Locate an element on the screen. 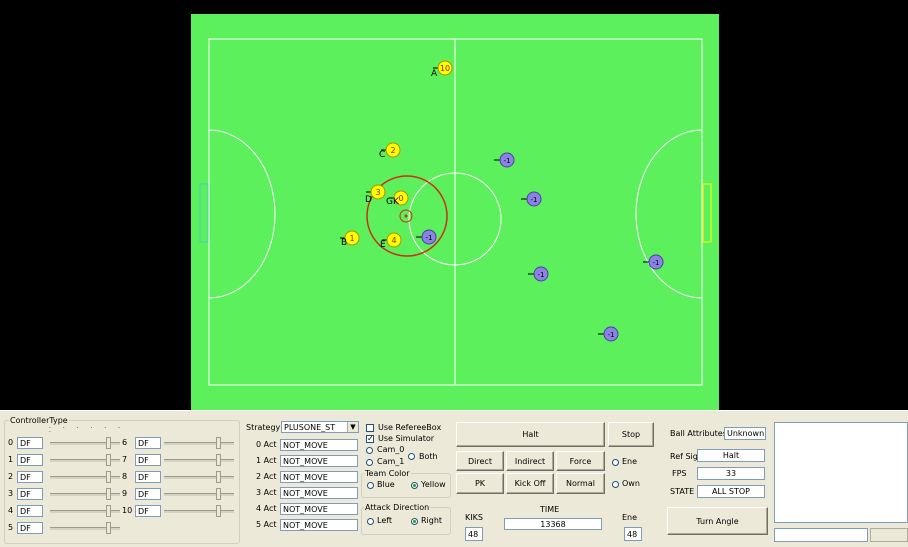 This screenshot has width=908, height=547. cam1-radio is located at coordinates (369, 462).